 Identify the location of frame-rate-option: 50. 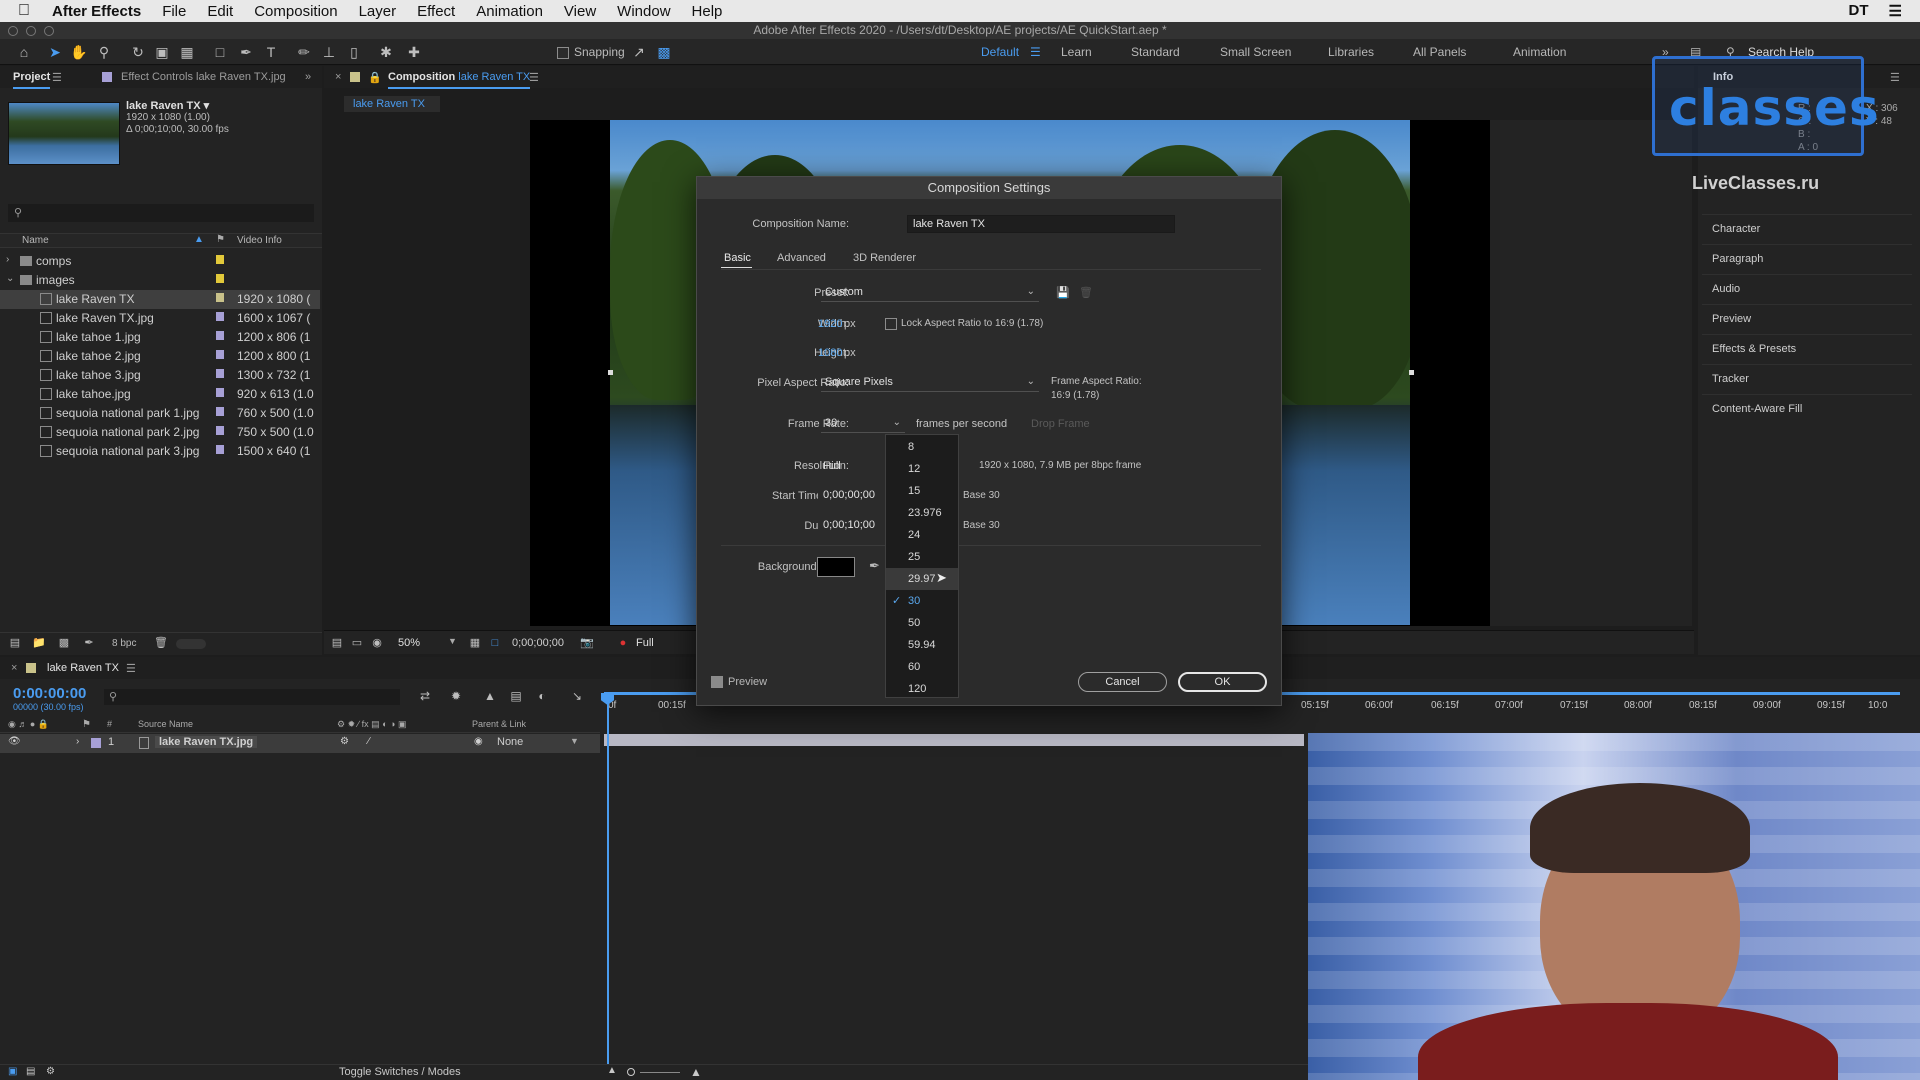
(922, 623).